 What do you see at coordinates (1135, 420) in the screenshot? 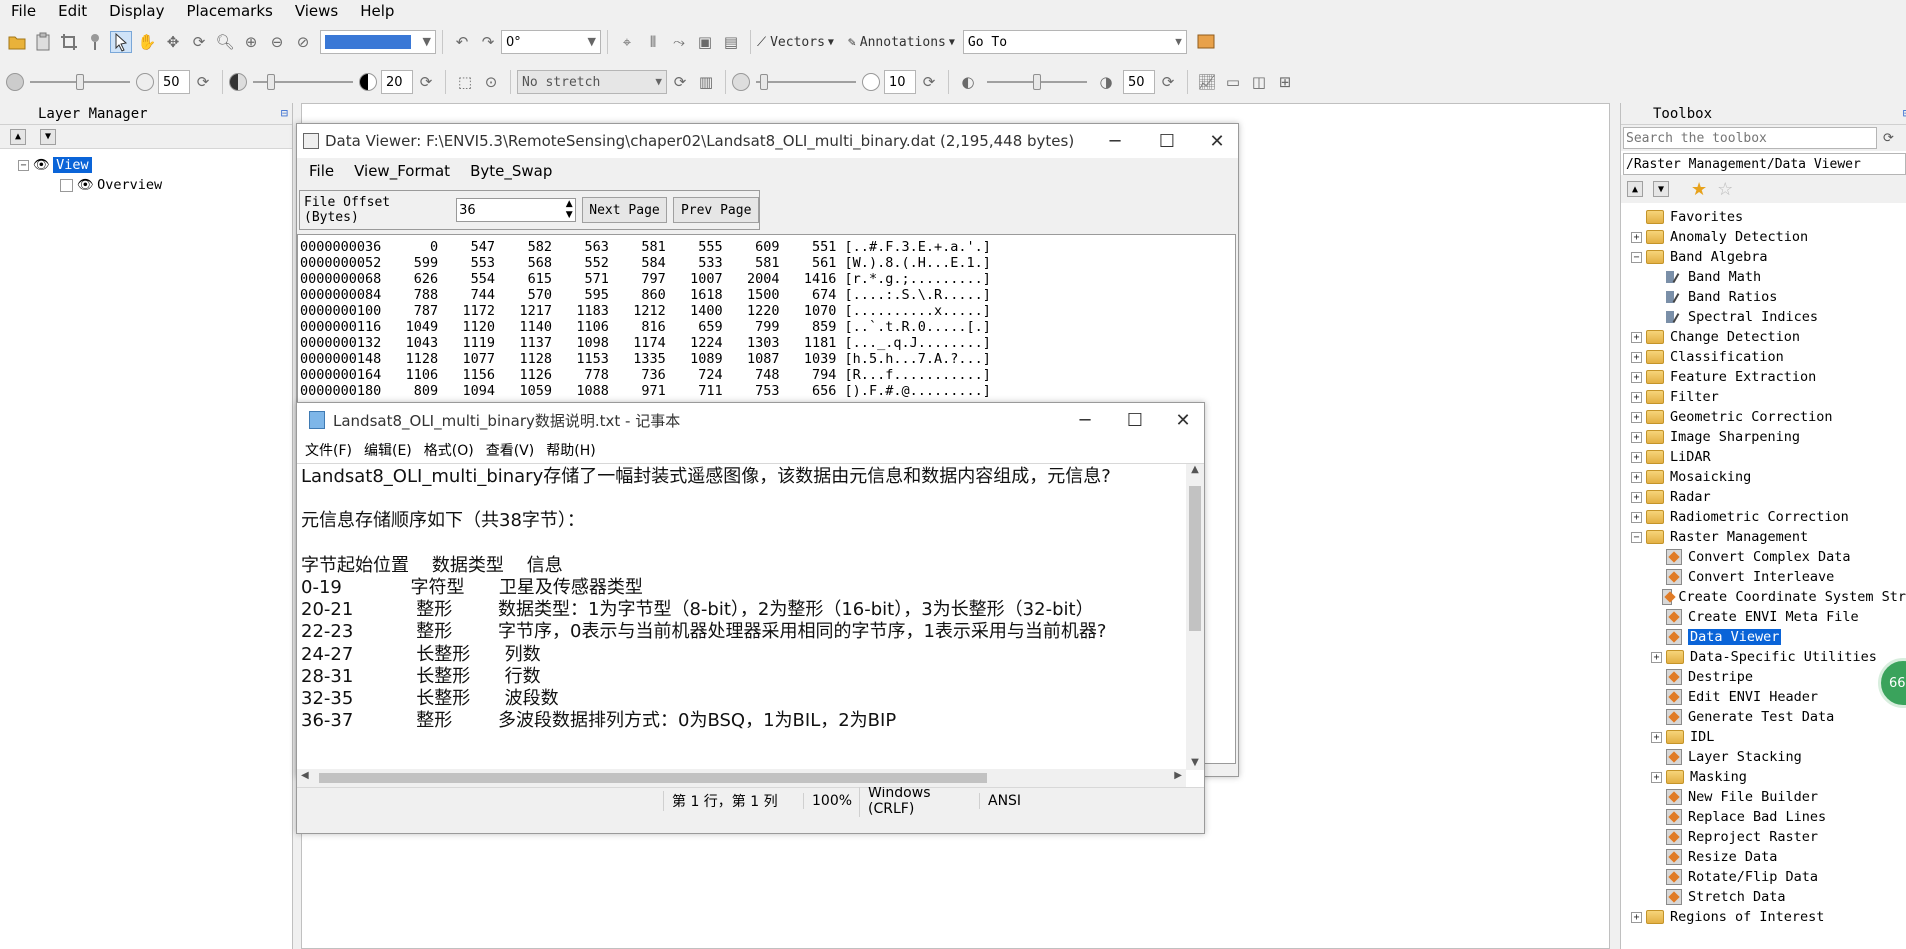
I see `notepad-maximize-button: ☐` at bounding box center [1135, 420].